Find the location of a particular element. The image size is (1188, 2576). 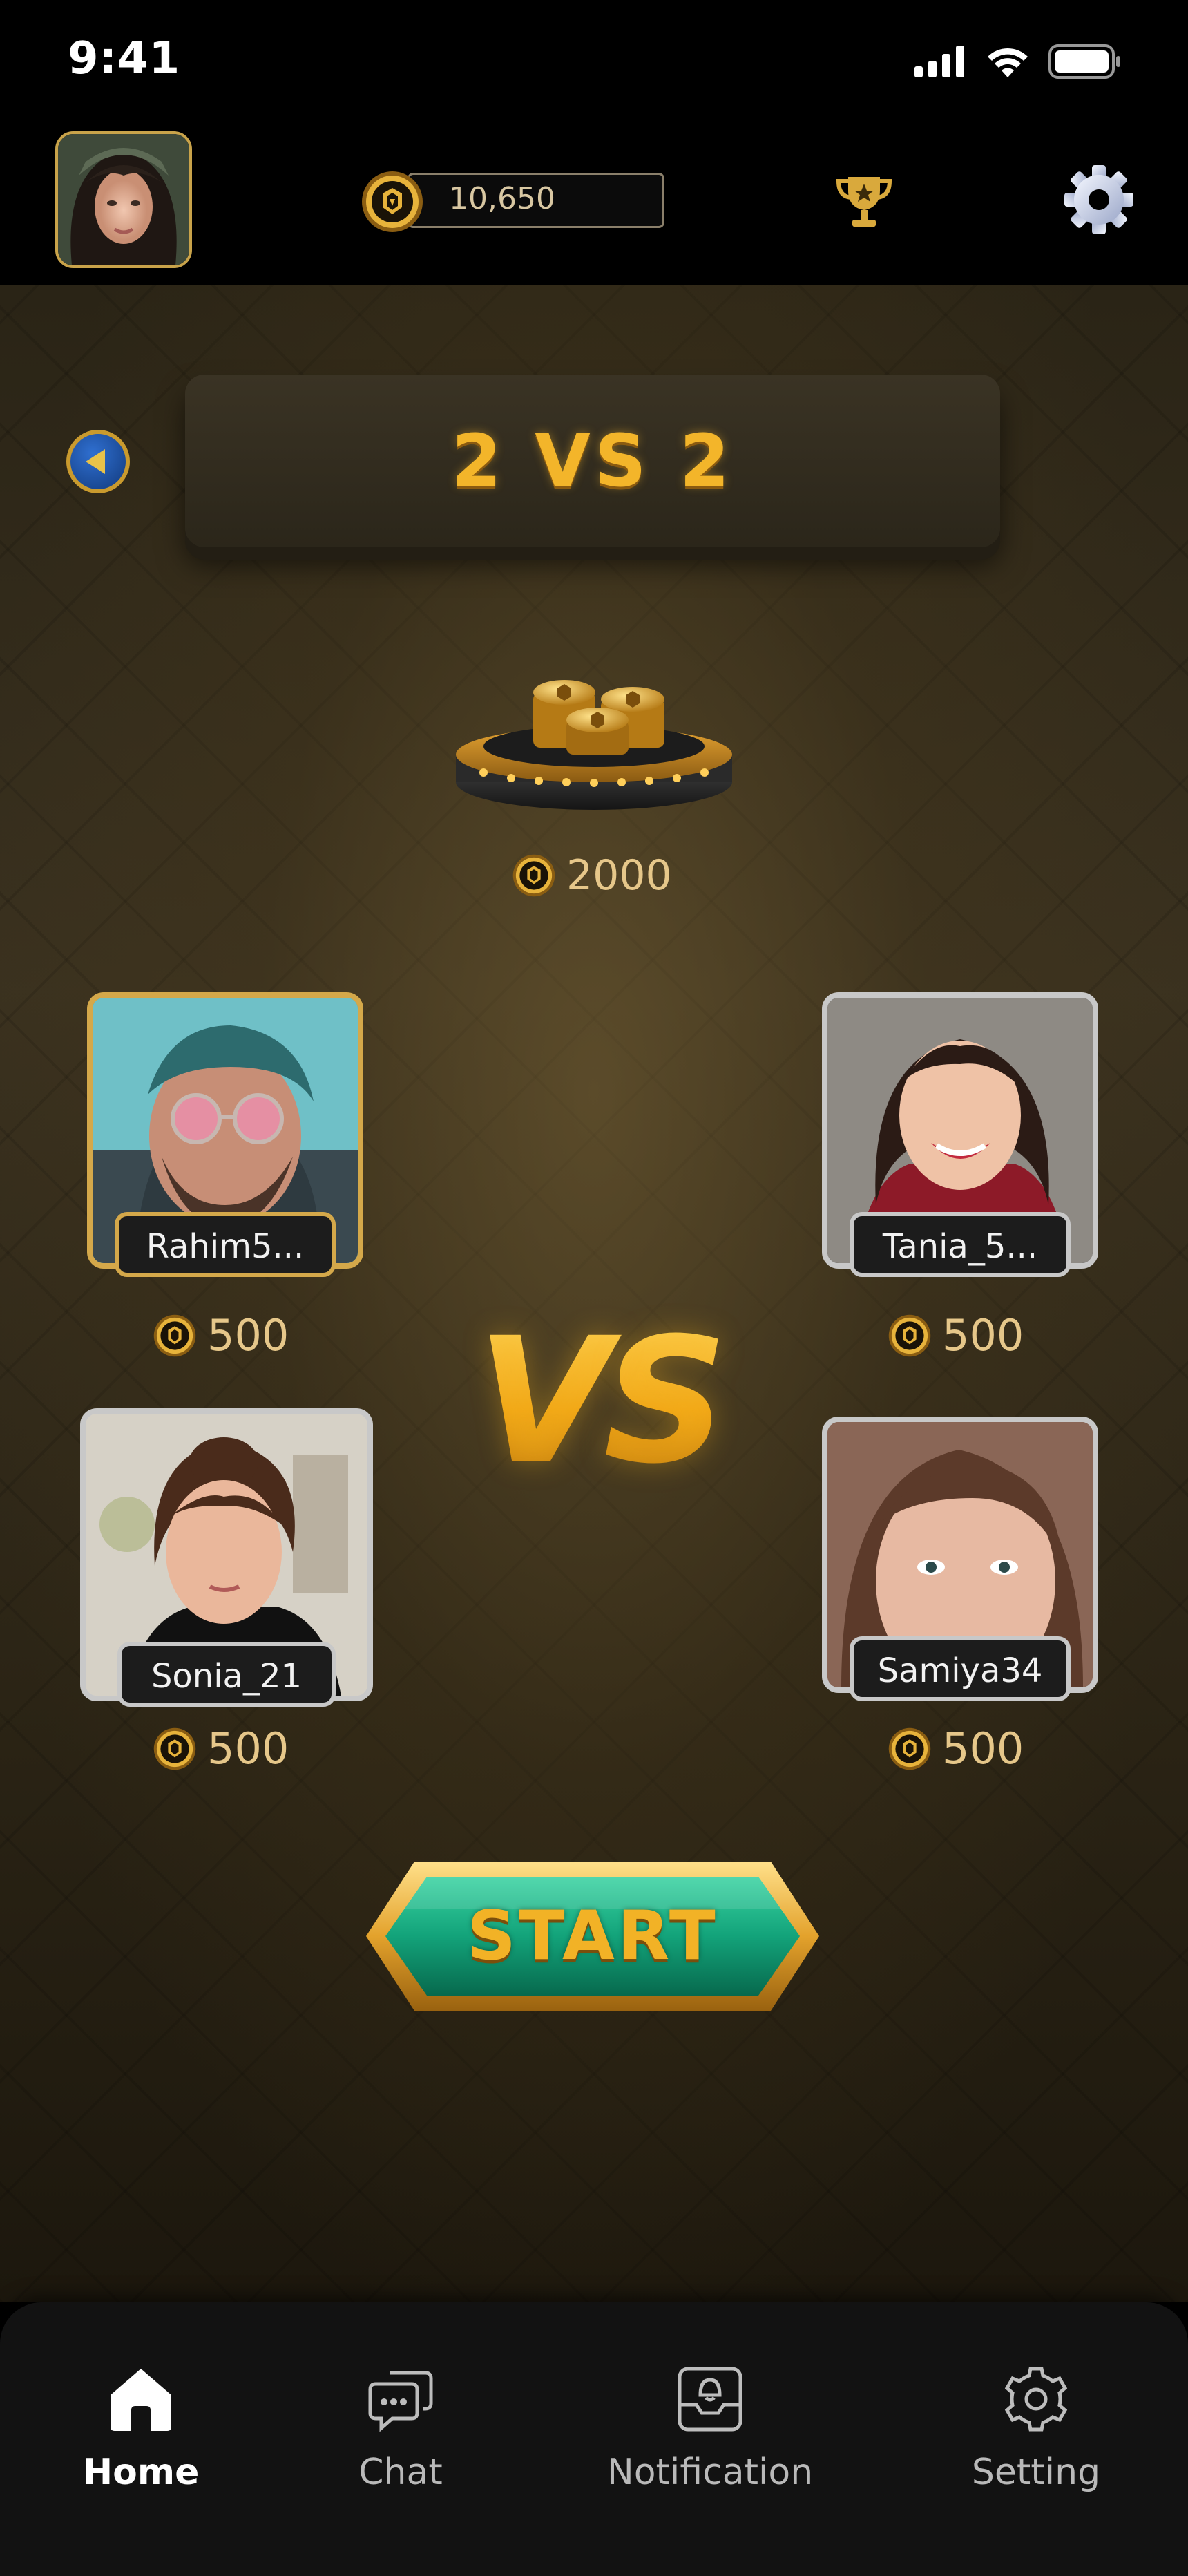

player-card-4: Samiya34 500 is located at coordinates (960, 1613).